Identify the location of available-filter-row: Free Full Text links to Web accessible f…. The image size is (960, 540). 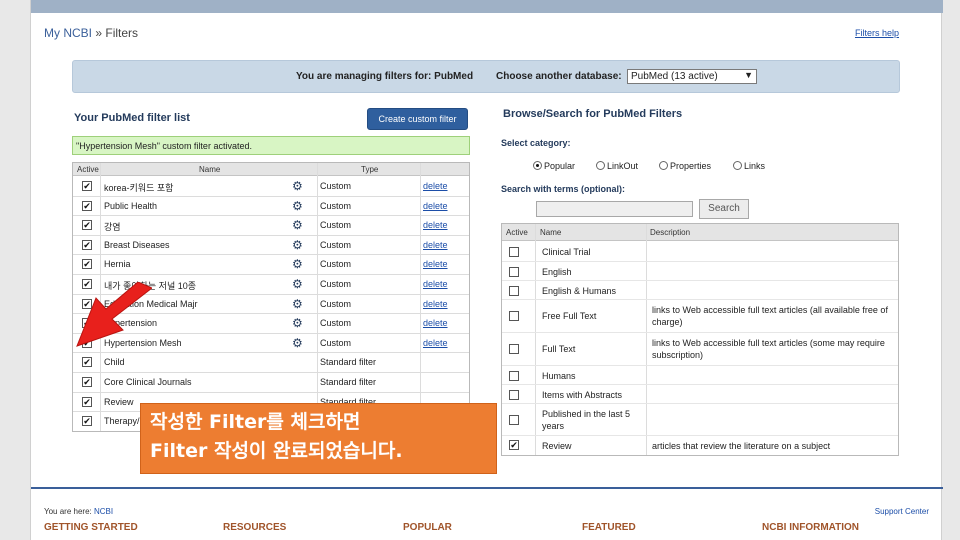
(700, 316).